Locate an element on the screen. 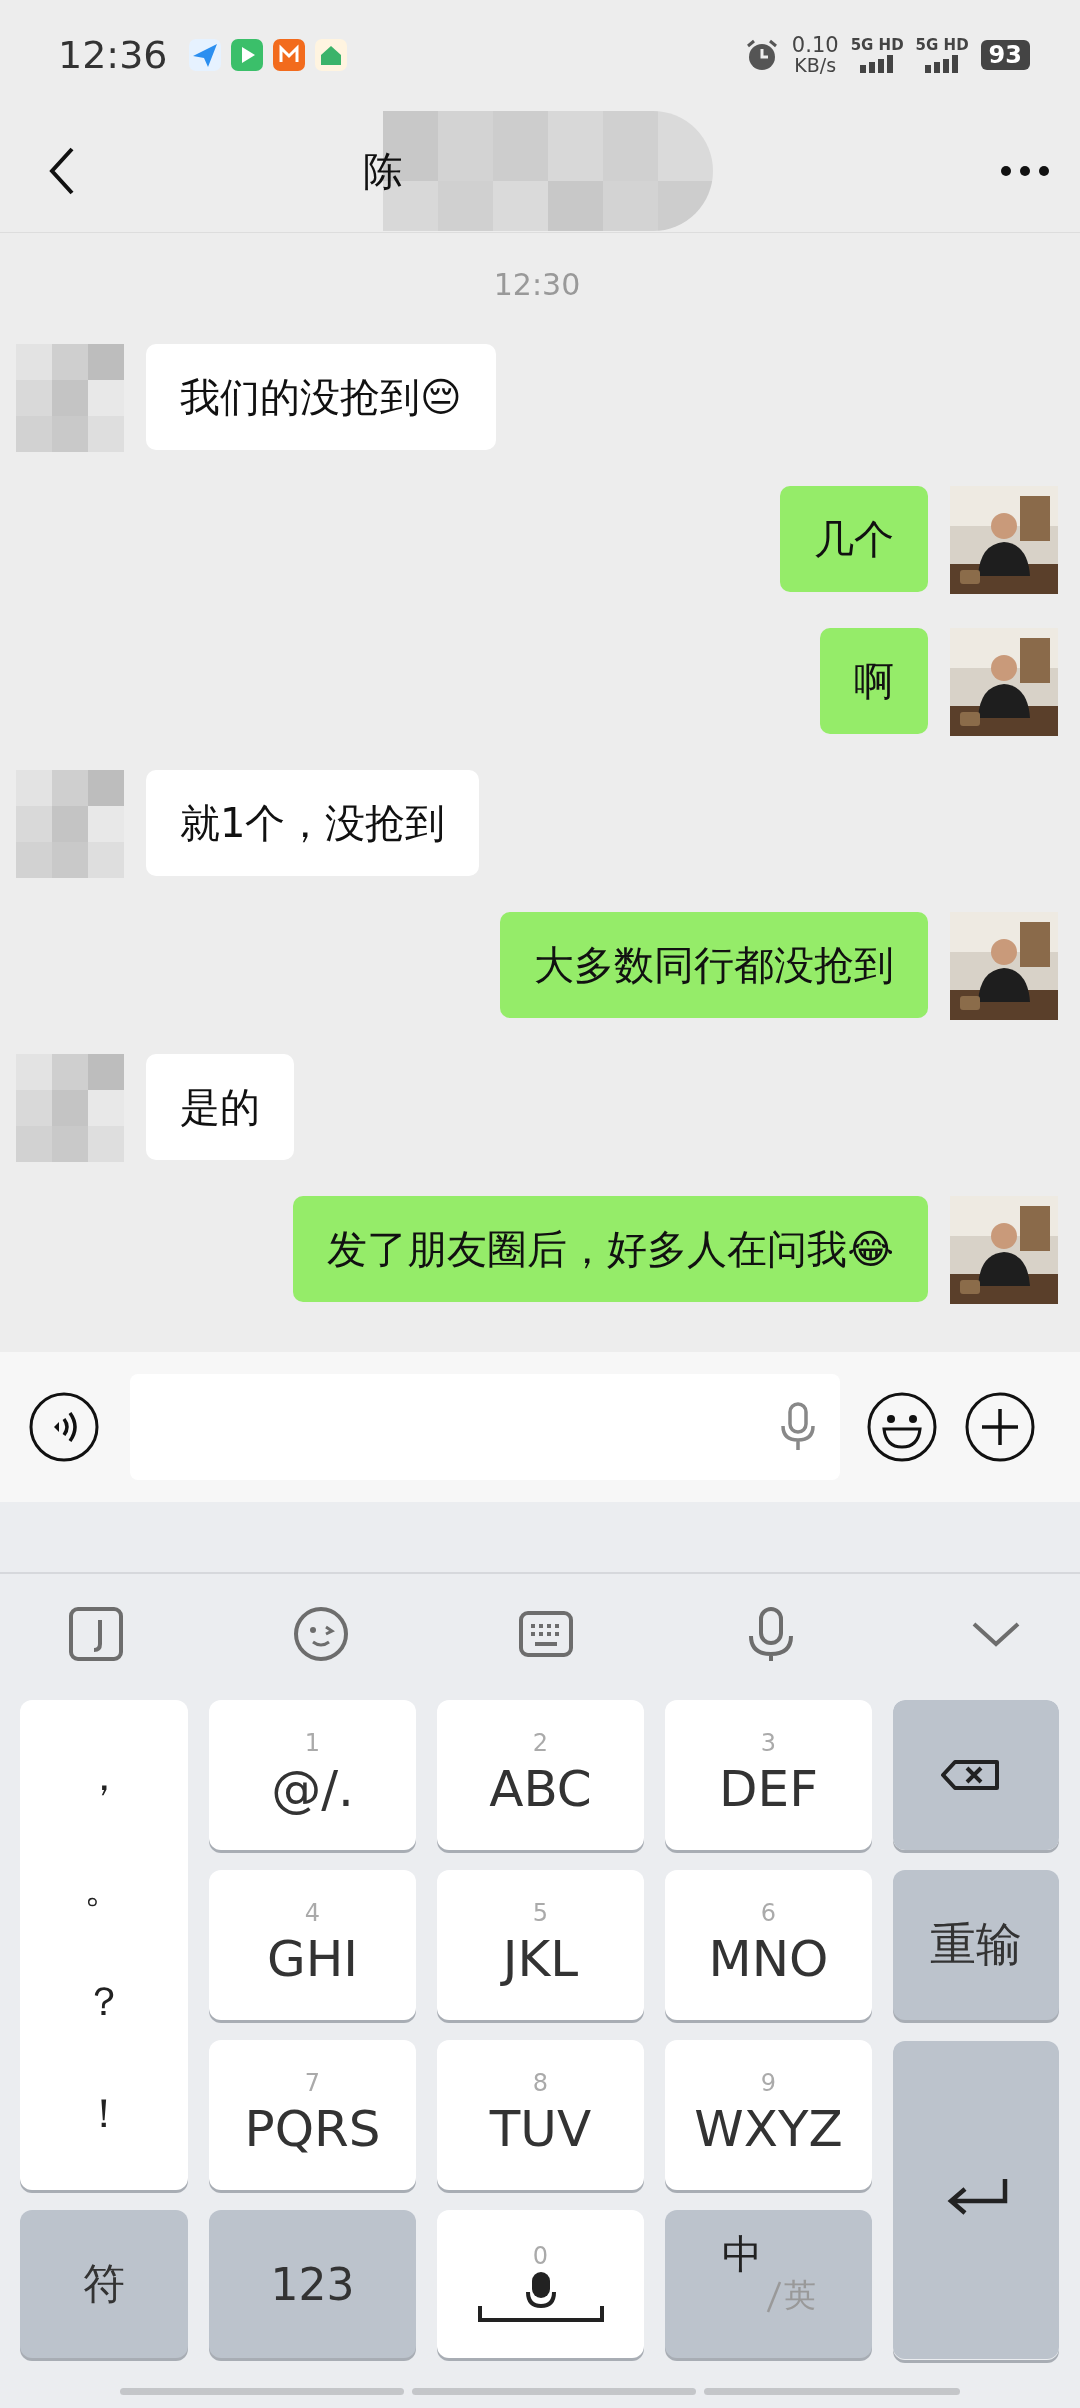 This screenshot has height=2408, width=1080. message-bubble: 是的 is located at coordinates (220, 1107).